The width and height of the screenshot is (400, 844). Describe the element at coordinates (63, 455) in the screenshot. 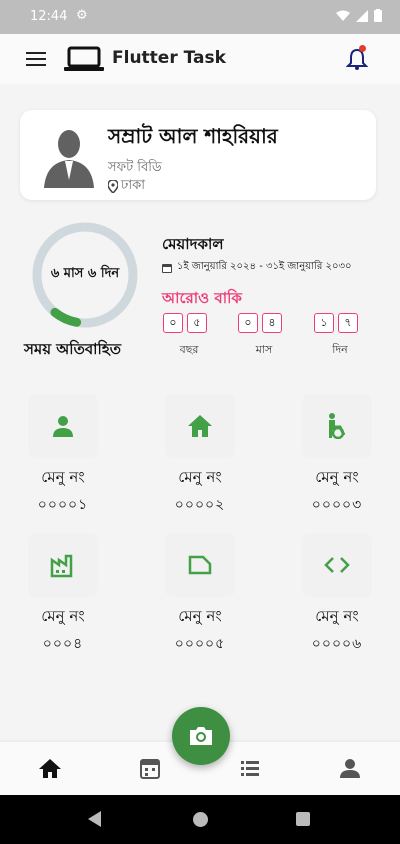

I see `menu-card-1: মেনু নং ০০০০১` at that location.